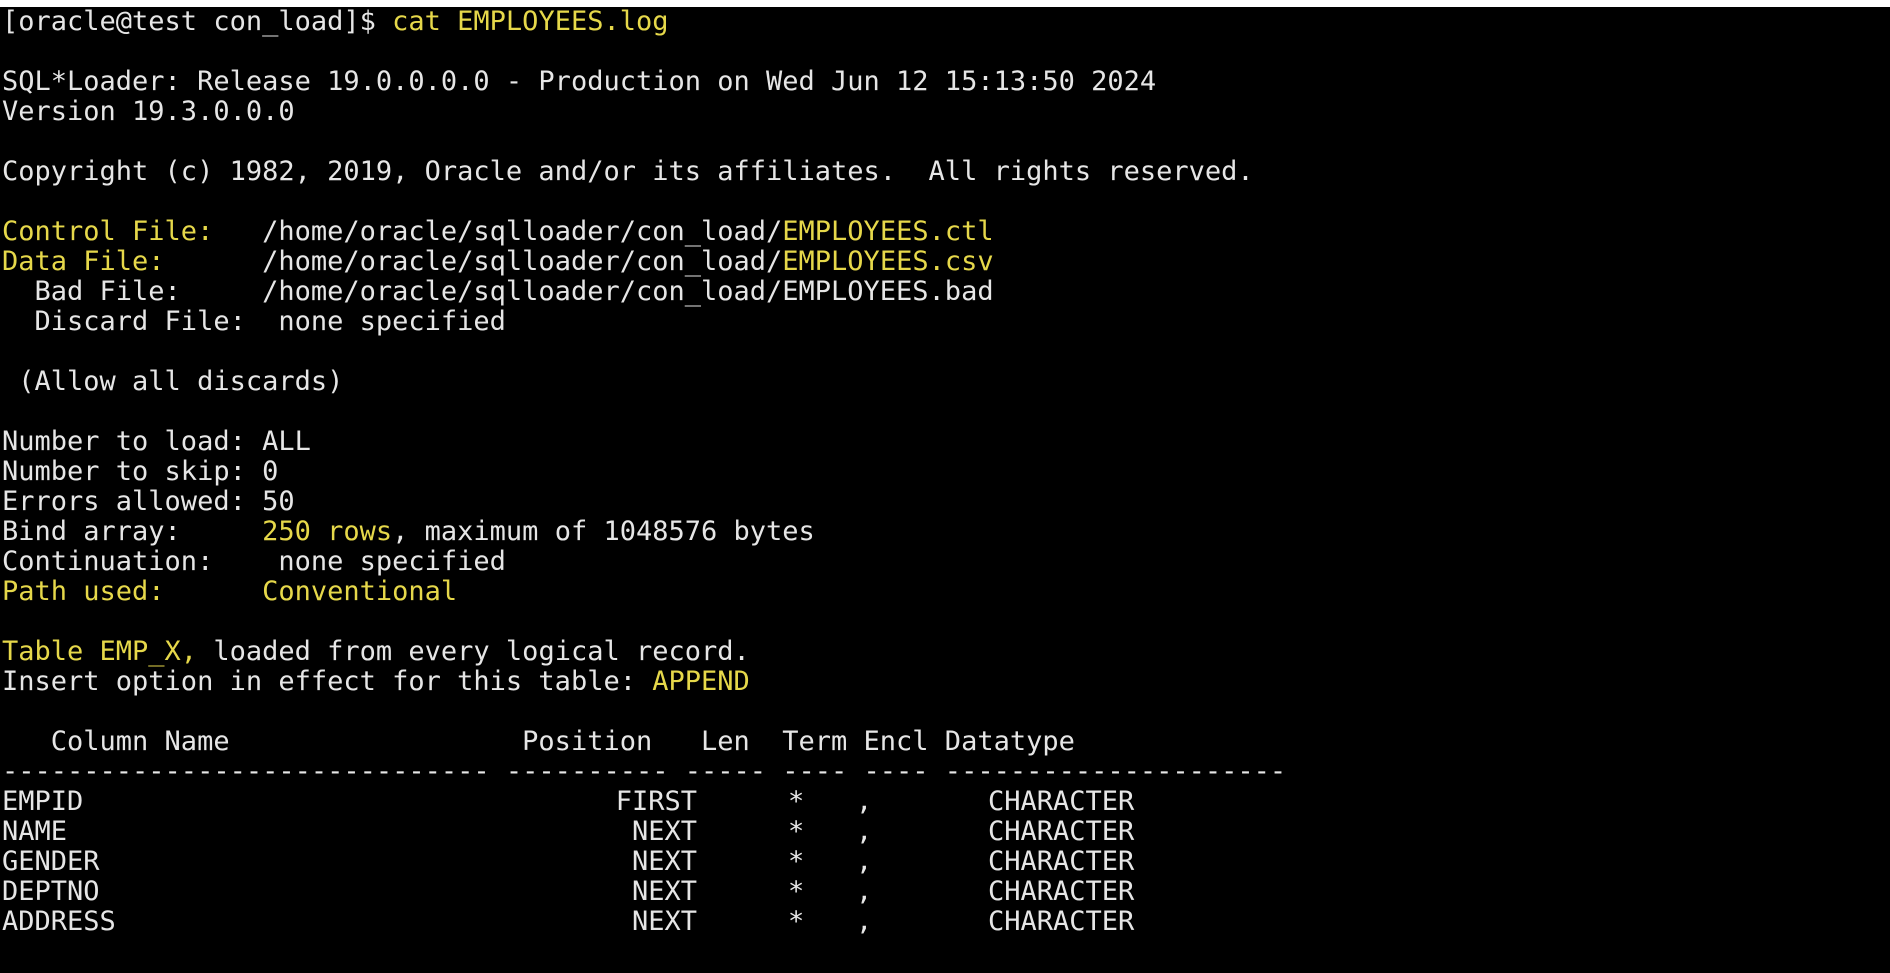  I want to click on path-used-line: Path used: Conventional, so click(946, 592).